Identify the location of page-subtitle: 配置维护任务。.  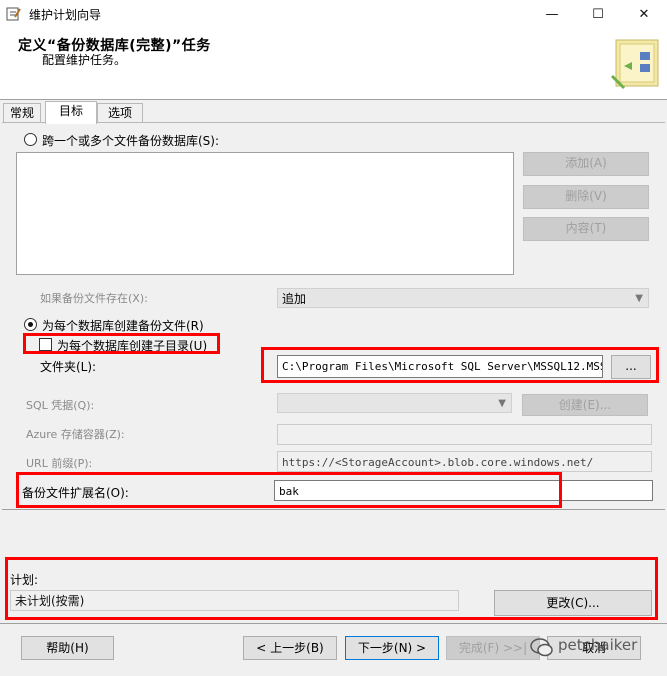
(84, 60).